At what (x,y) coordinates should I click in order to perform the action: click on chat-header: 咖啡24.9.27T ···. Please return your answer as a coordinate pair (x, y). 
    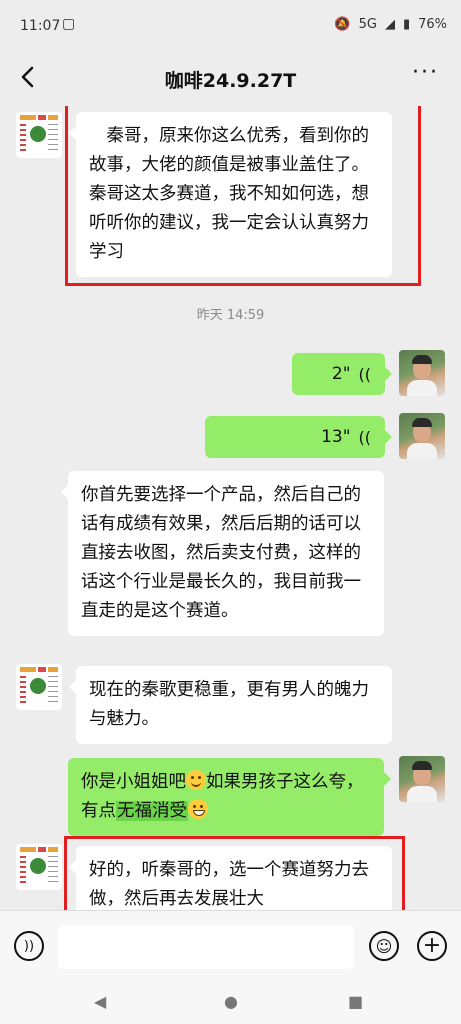
    Looking at the image, I should click on (230, 78).